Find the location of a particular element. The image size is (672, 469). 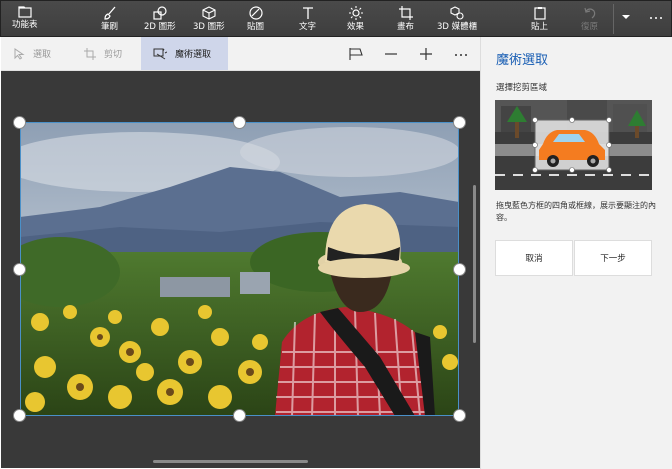

more-options-button is located at coordinates (656, 19).